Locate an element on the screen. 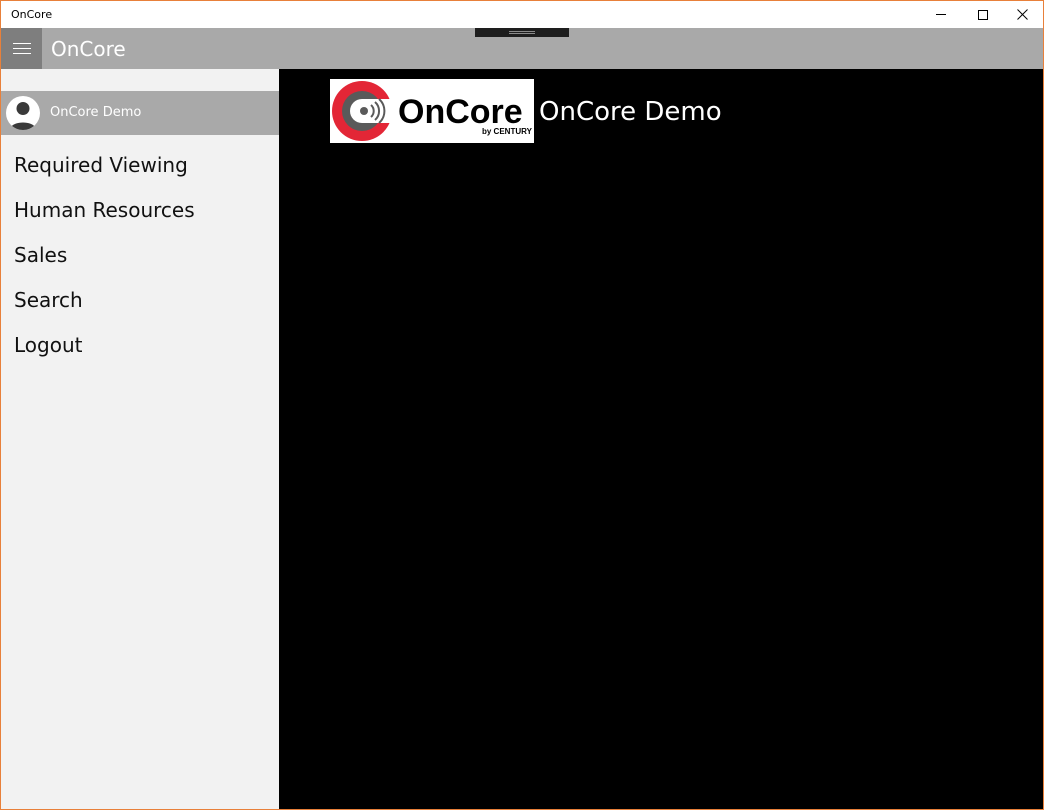 Image resolution: width=1044 pixels, height=810 pixels. oncore-logo: OnCore by CENTURY is located at coordinates (432, 111).